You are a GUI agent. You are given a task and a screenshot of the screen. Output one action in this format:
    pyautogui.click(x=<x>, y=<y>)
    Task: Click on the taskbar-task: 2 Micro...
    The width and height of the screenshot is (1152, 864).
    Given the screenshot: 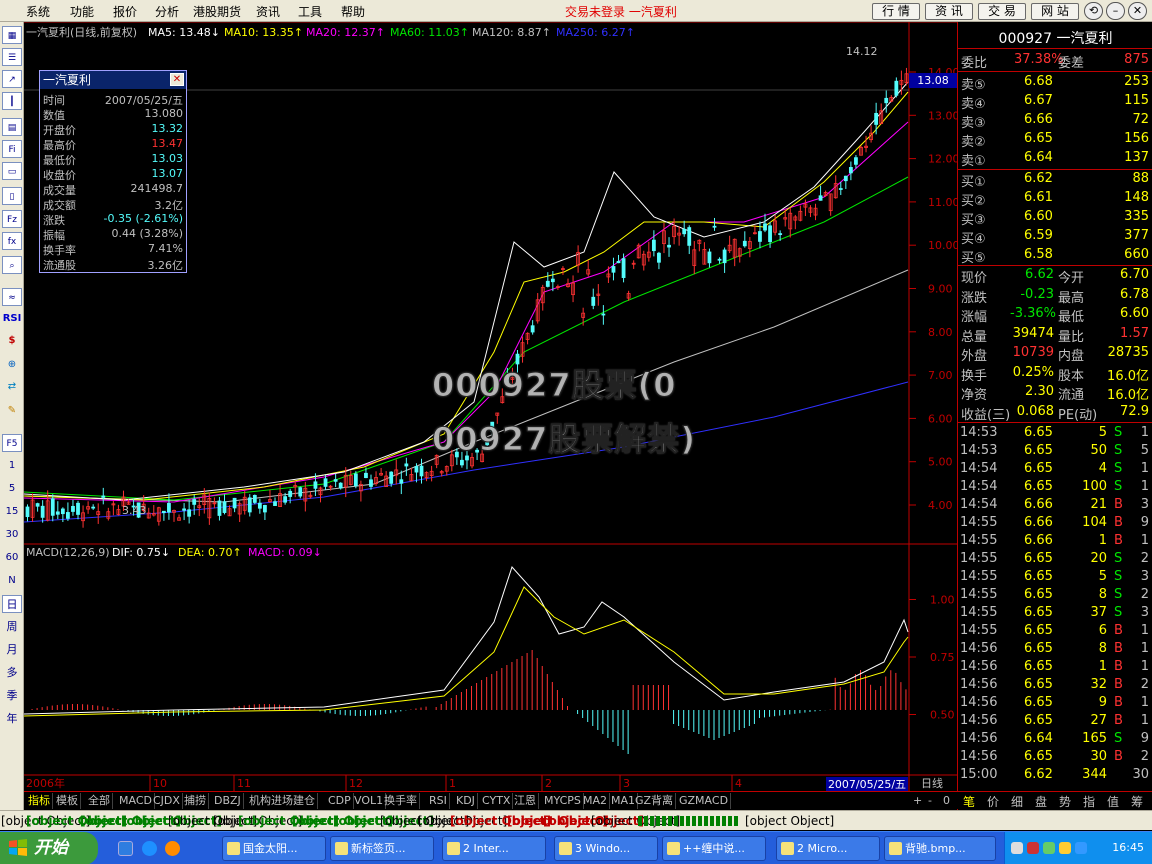 What is the action you would take?
    pyautogui.click(x=828, y=848)
    